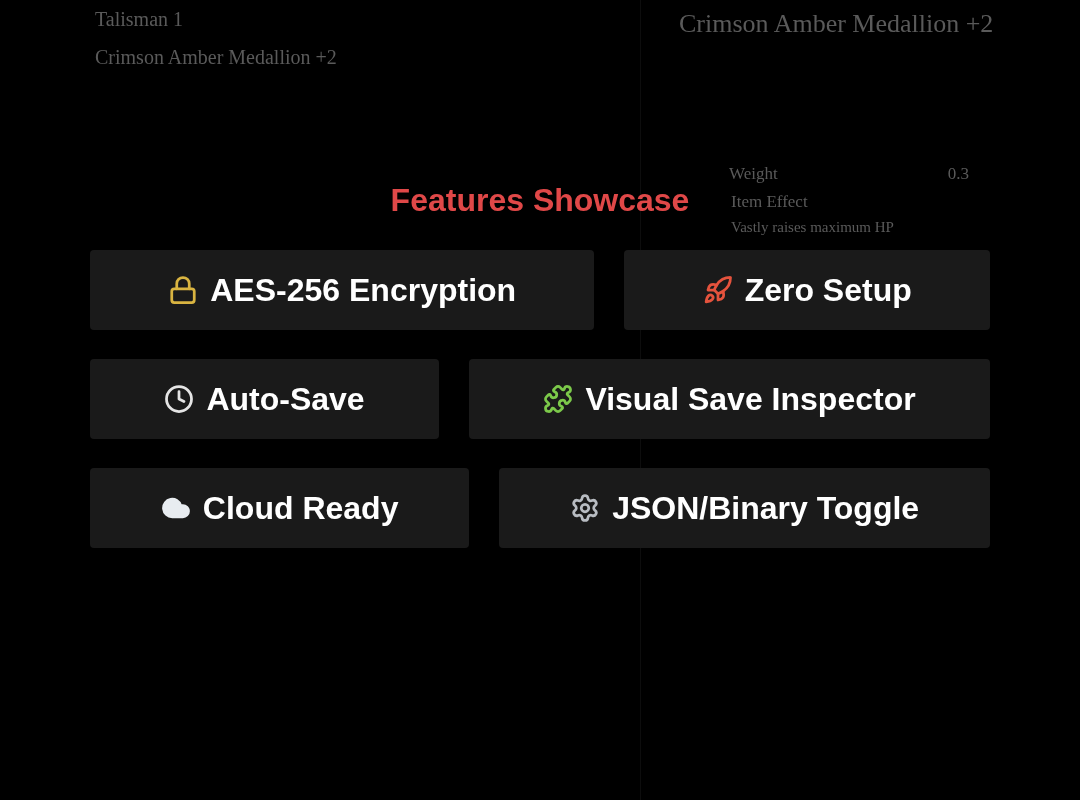 This screenshot has height=800, width=1080. I want to click on padlock-icon, so click(183, 290).